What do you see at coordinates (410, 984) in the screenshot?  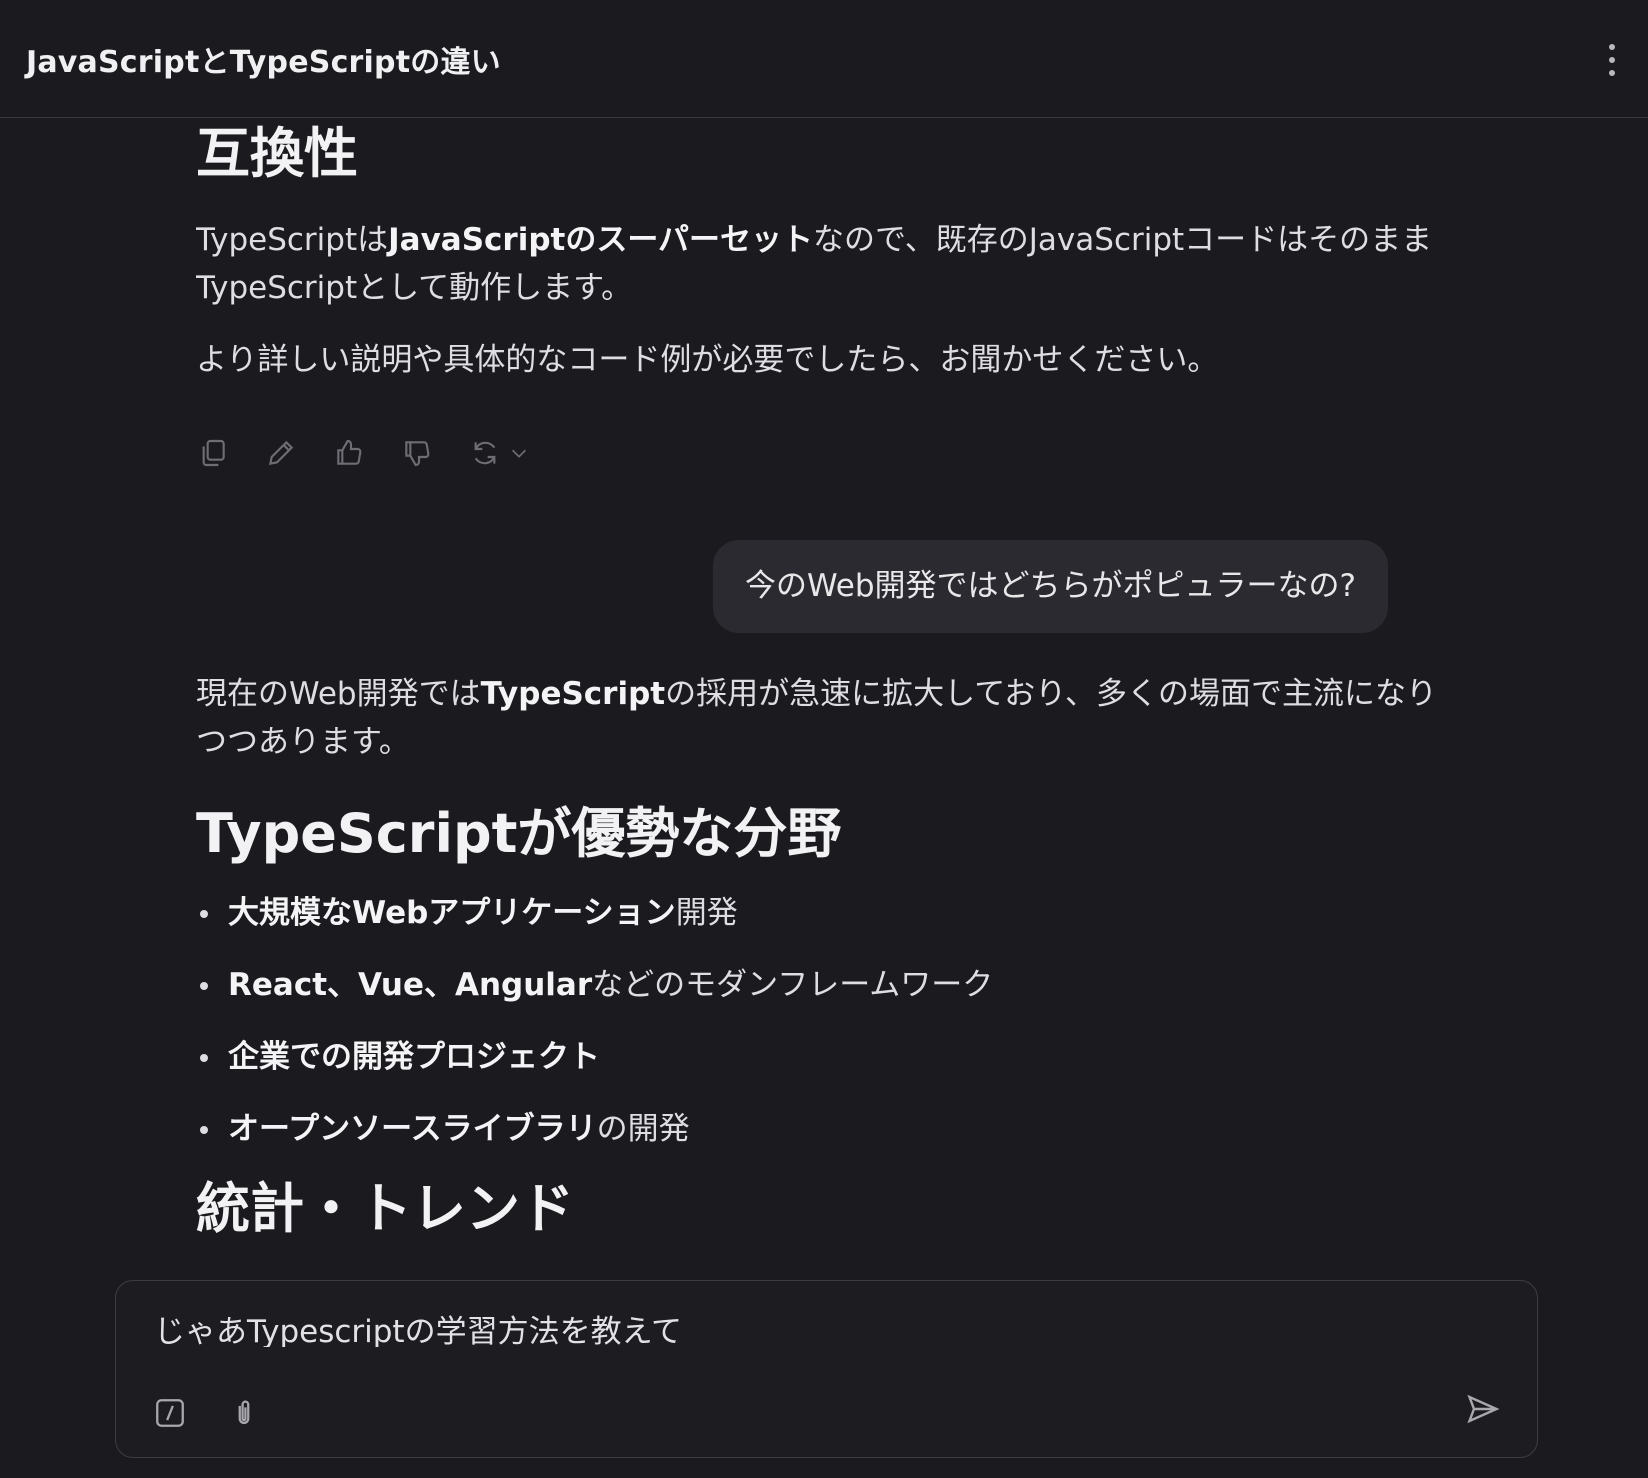 I see `list-item-bold: React、Vue、Angular` at bounding box center [410, 984].